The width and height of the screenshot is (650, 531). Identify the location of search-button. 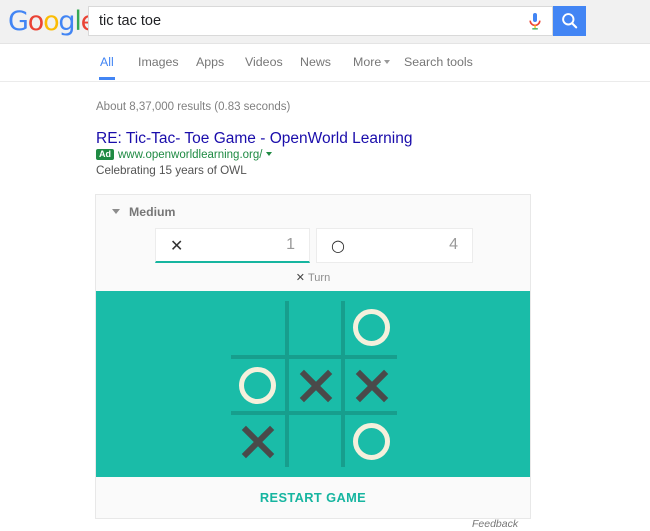
(569, 21).